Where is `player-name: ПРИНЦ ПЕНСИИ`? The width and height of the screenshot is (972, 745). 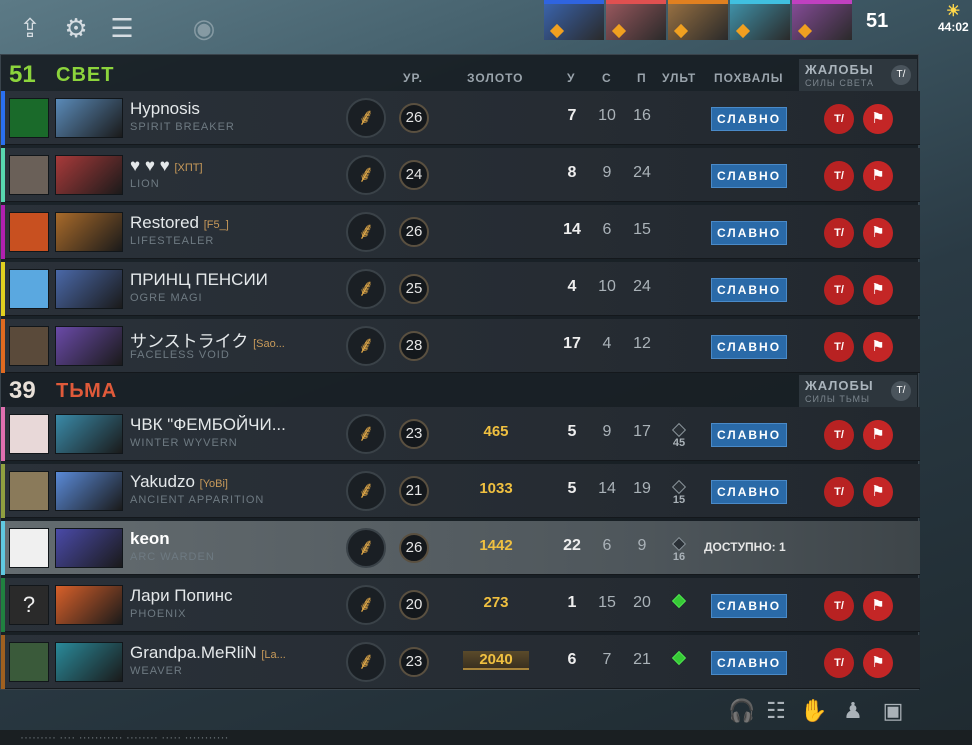 player-name: ПРИНЦ ПЕНСИИ is located at coordinates (199, 280).